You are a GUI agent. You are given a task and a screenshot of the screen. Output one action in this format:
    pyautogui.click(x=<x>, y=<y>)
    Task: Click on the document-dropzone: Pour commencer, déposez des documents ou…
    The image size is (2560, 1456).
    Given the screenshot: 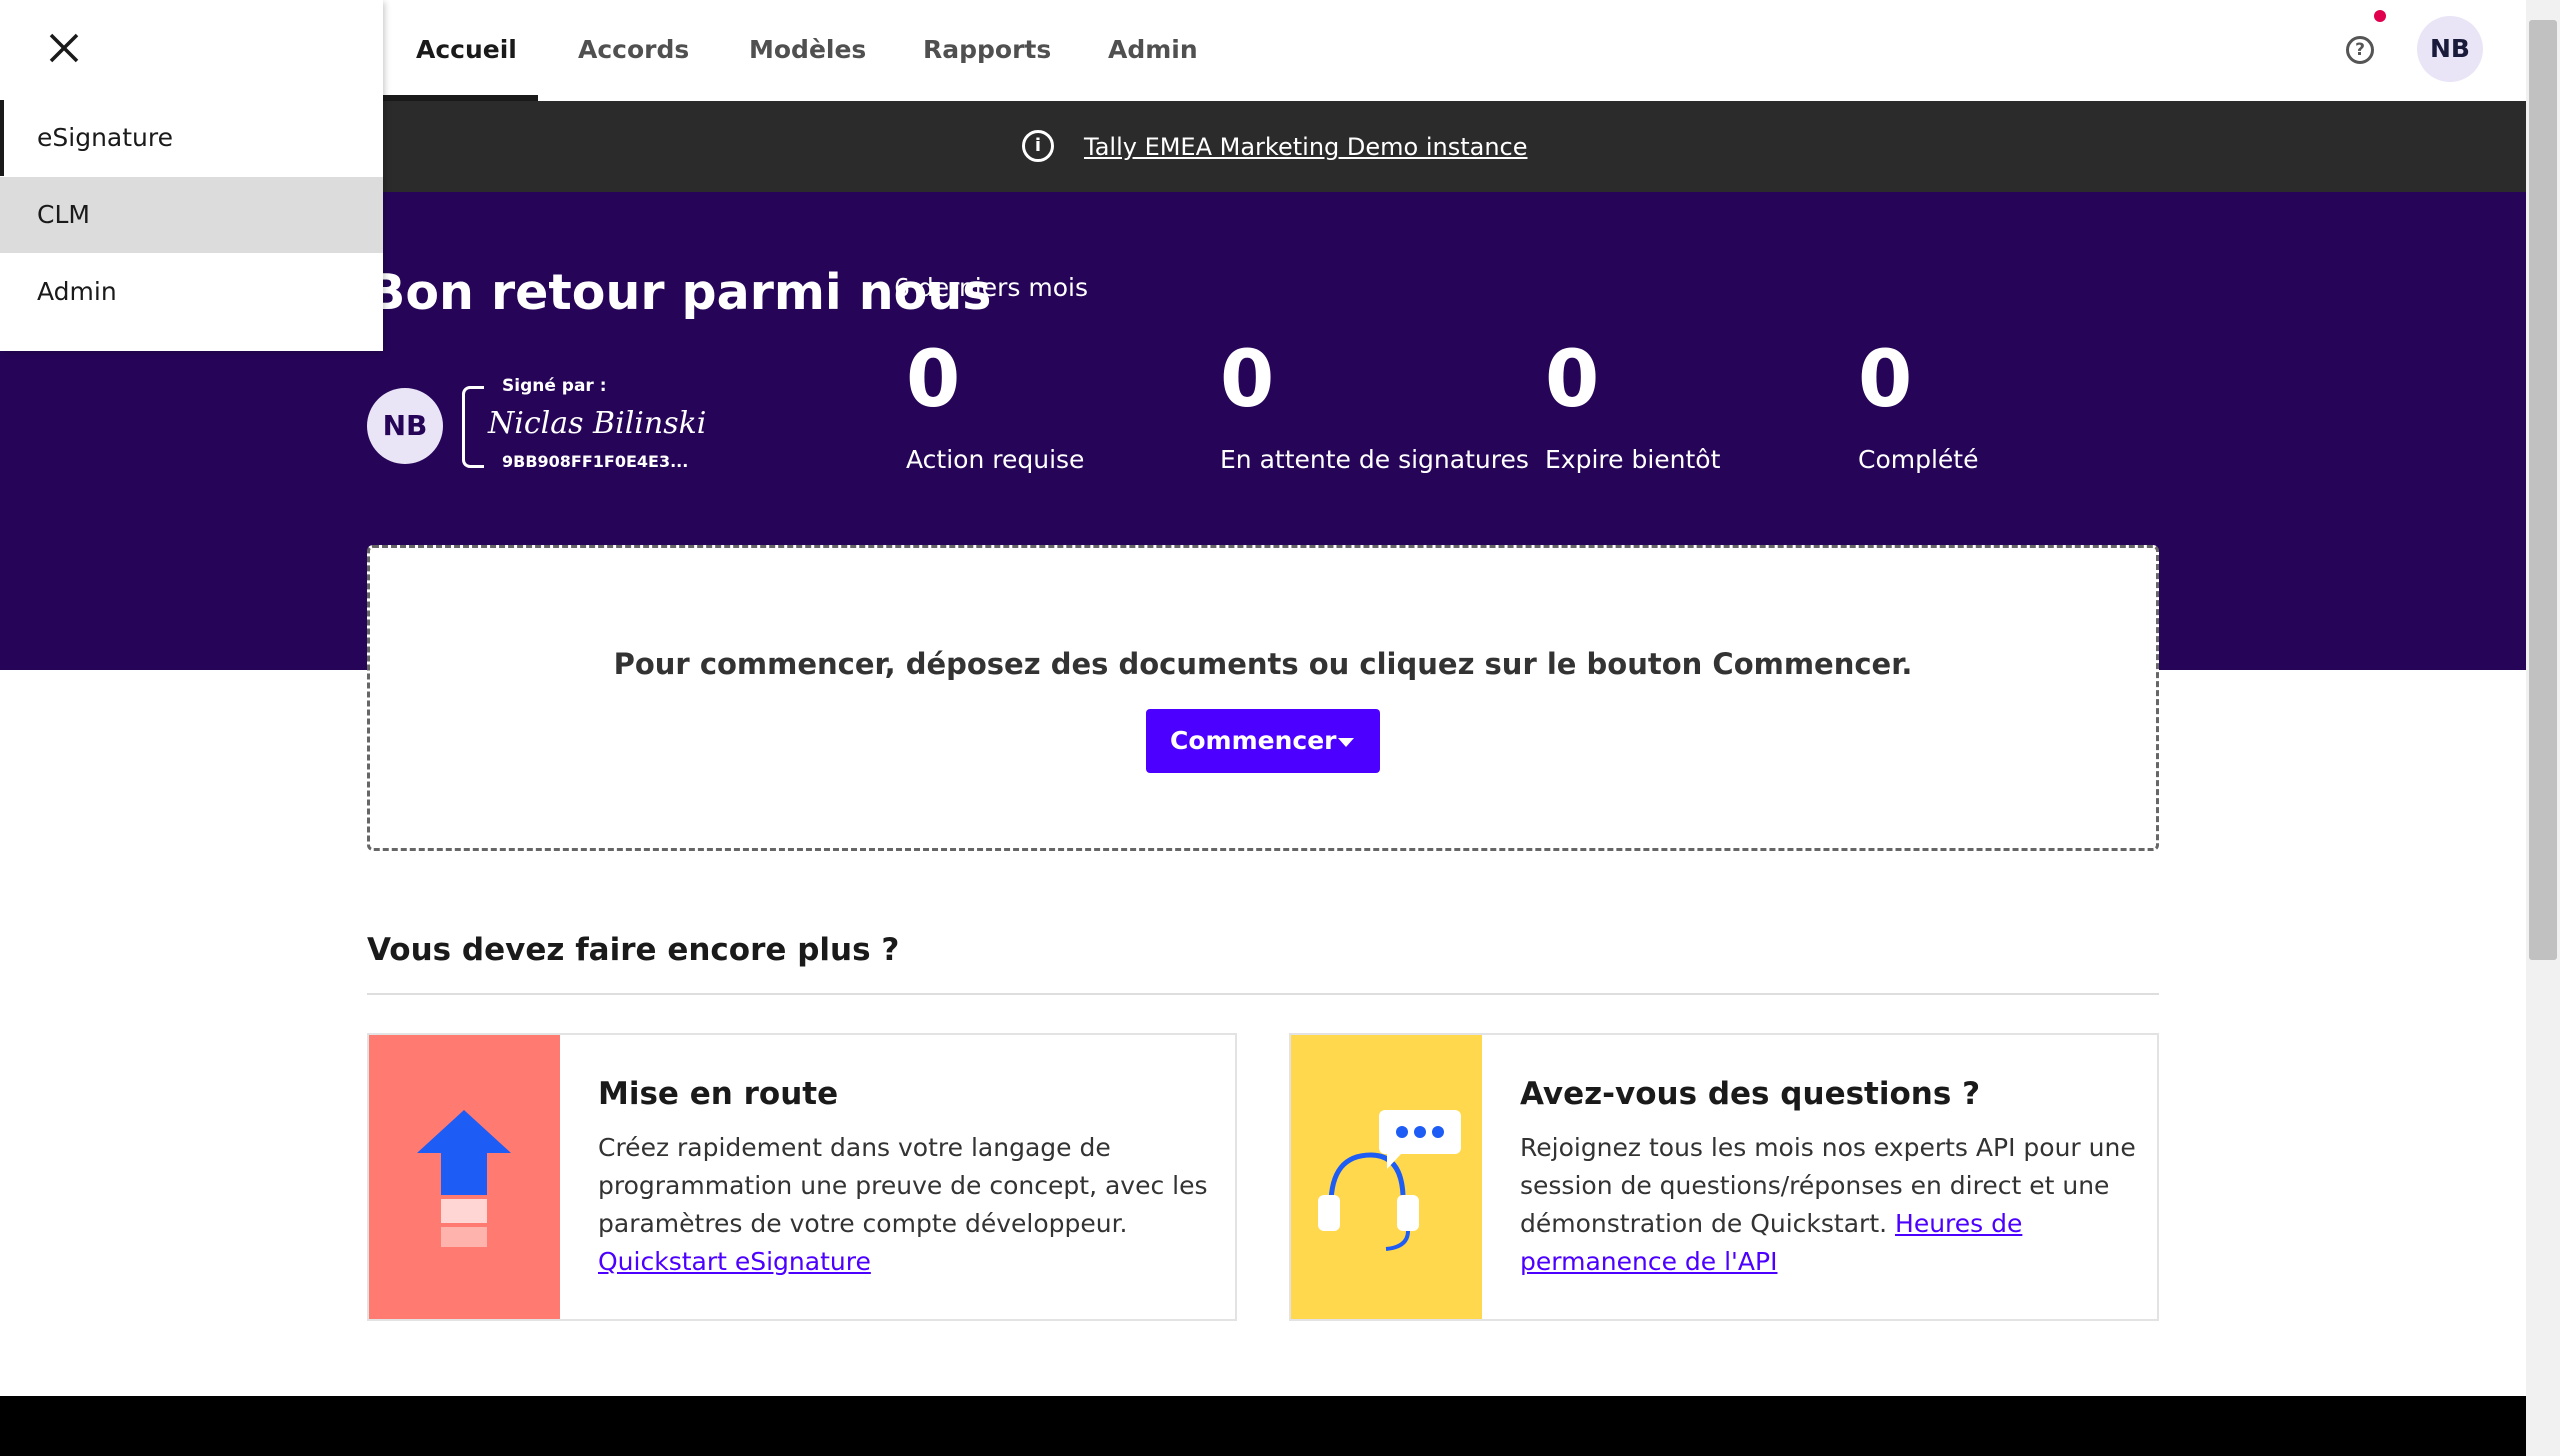 What is the action you would take?
    pyautogui.click(x=1263, y=698)
    